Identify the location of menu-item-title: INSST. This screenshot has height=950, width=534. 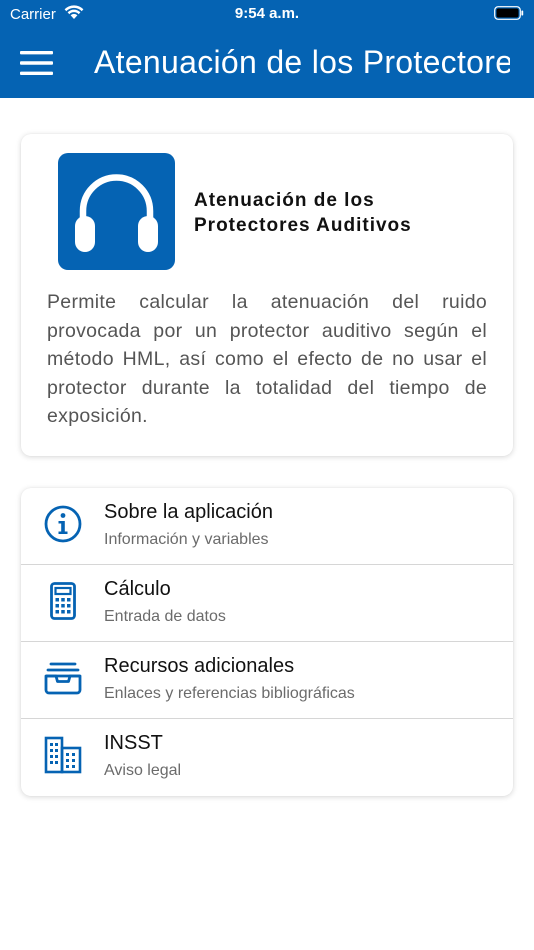
(133, 743).